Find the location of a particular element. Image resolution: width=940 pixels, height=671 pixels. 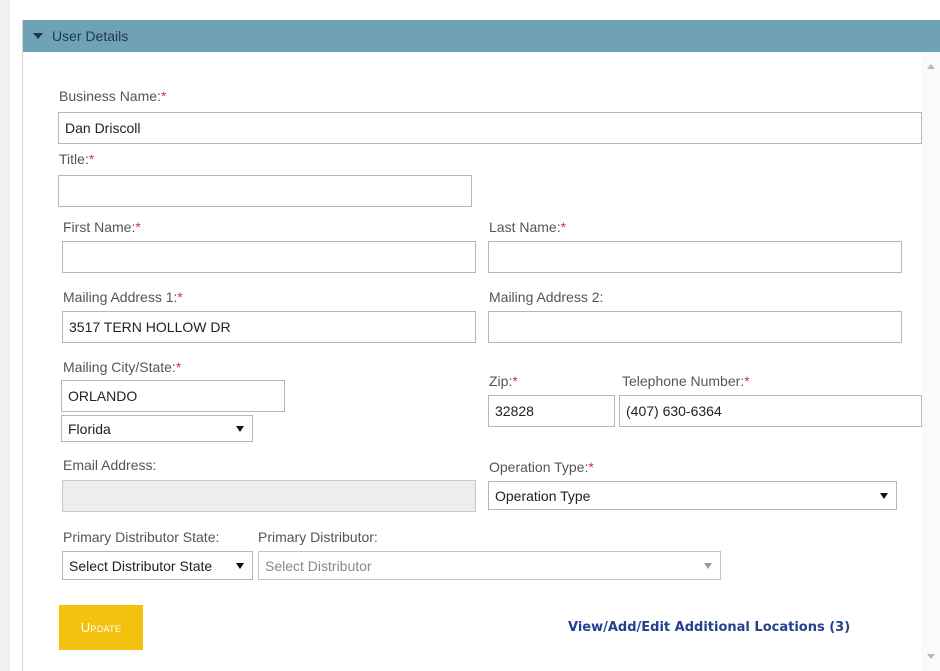

zip-input is located at coordinates (551, 411).